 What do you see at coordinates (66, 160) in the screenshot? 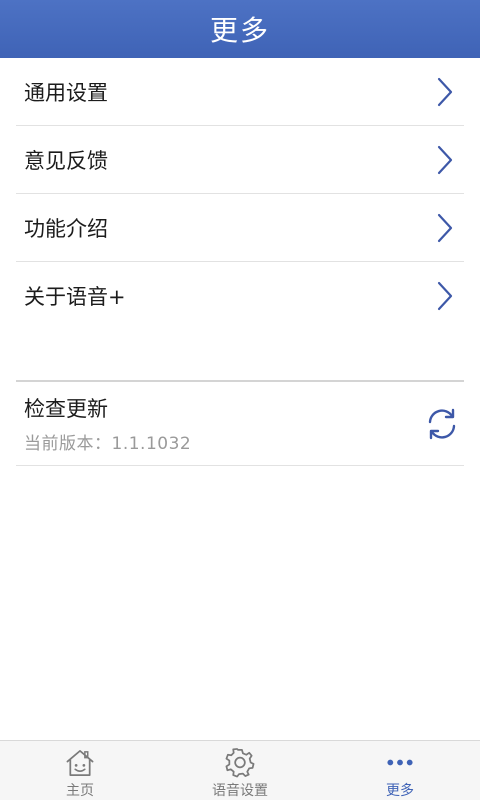
I see `menu-item-label: 意见反馈` at bounding box center [66, 160].